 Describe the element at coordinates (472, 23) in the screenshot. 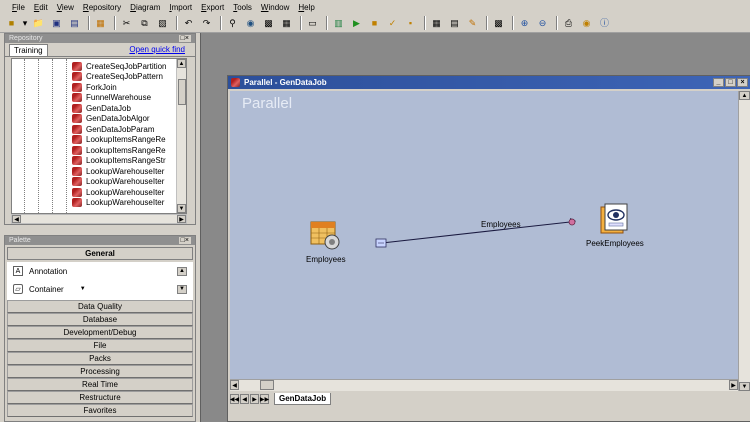

I see `pen-icon: ✎` at that location.